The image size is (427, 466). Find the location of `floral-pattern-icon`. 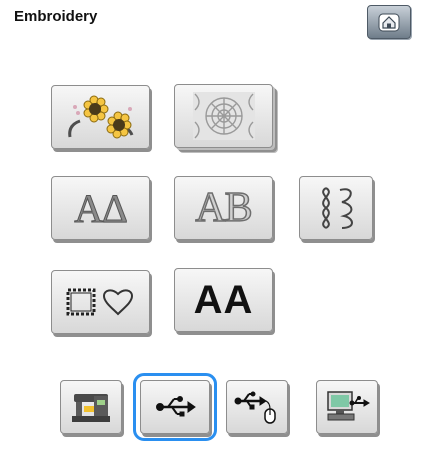

floral-pattern-icon is located at coordinates (100, 117).